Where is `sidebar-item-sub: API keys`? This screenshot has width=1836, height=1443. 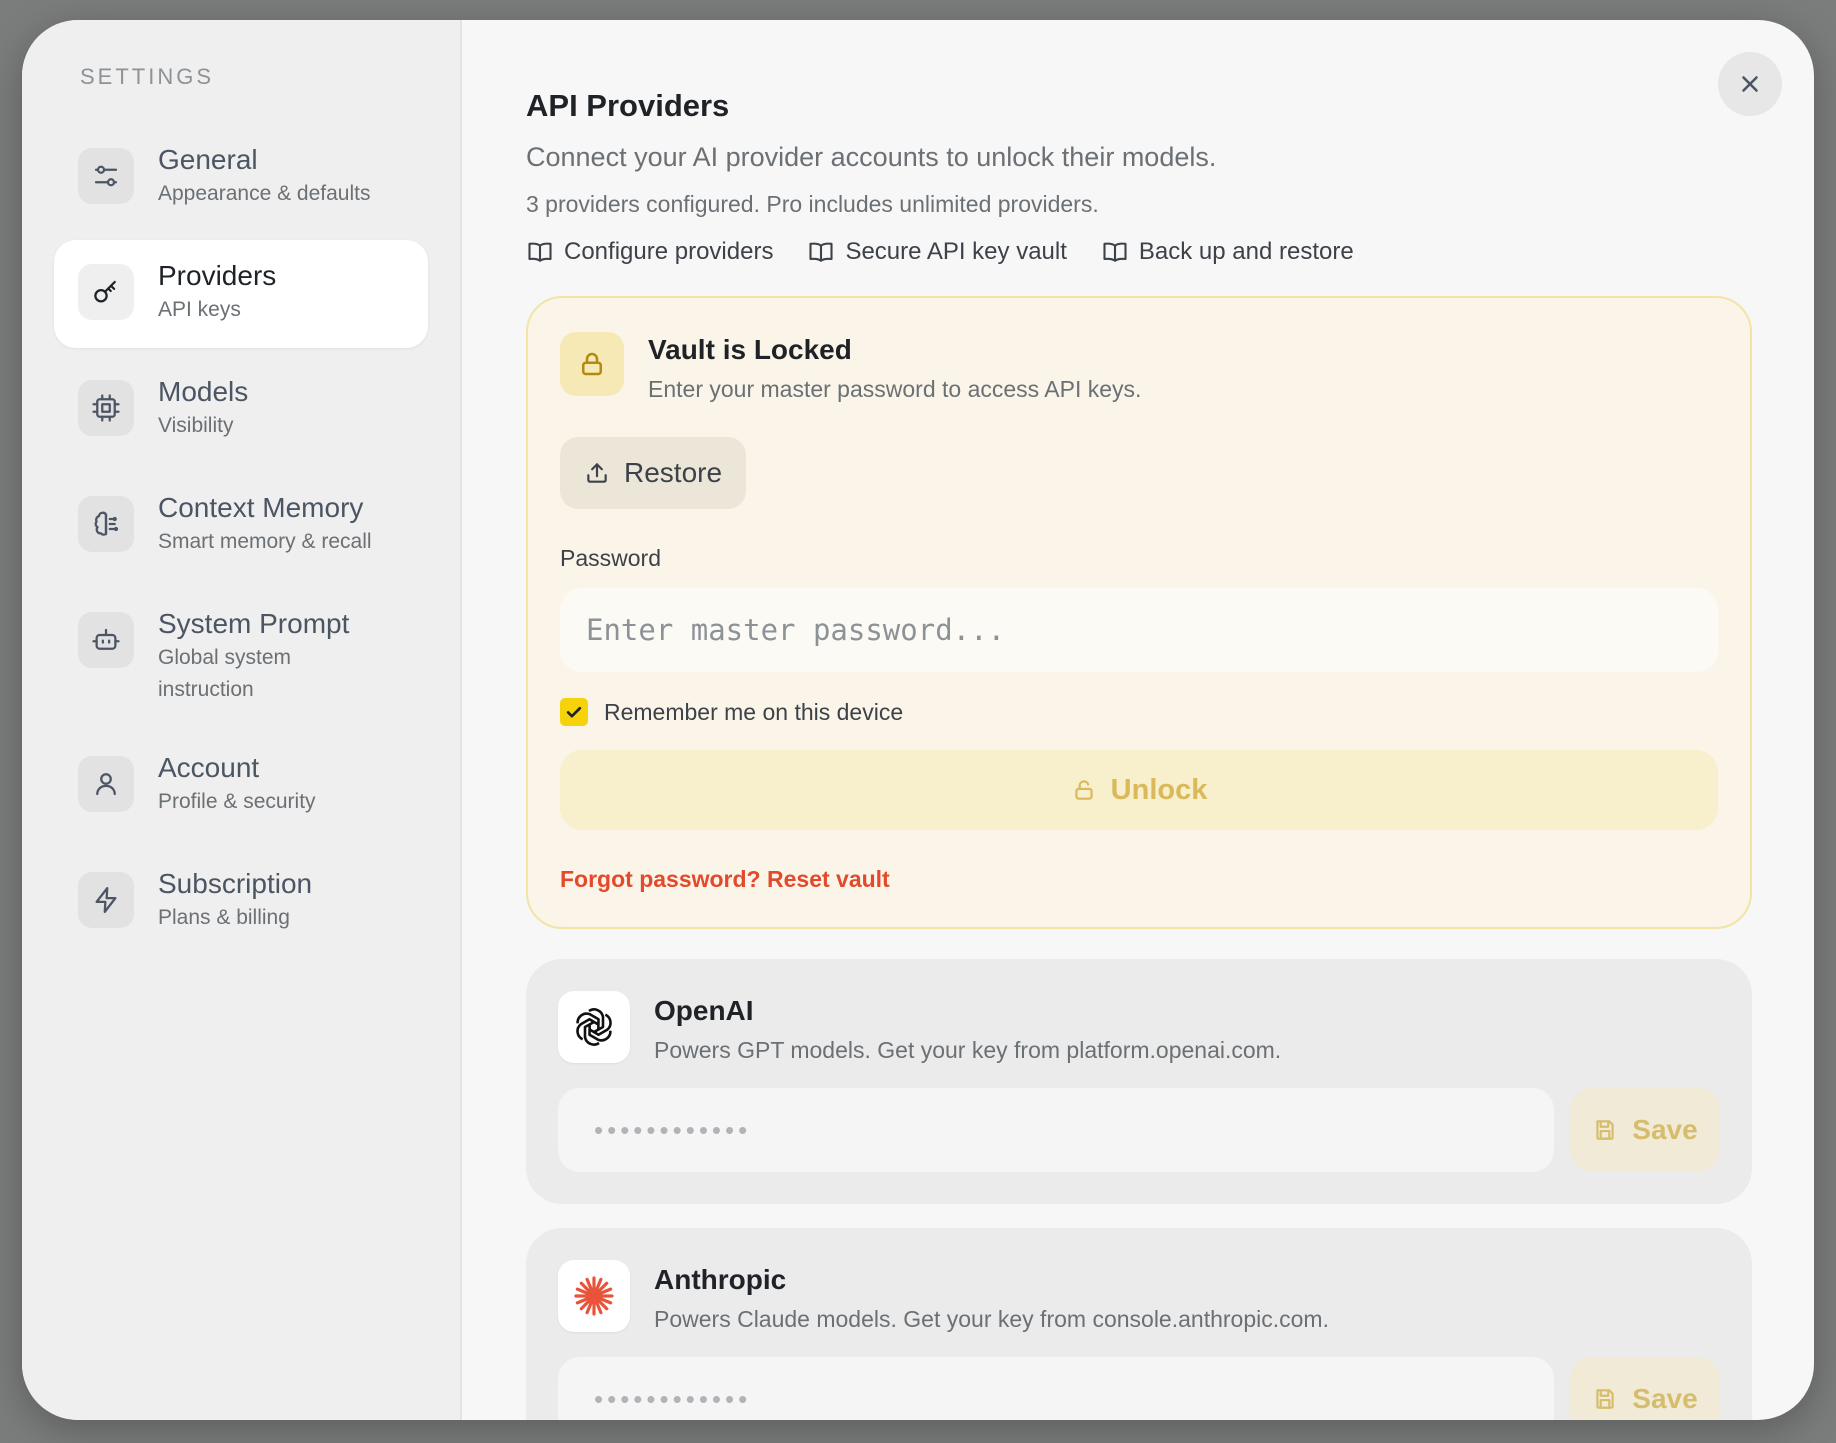
sidebar-item-sub: API keys is located at coordinates (199, 309).